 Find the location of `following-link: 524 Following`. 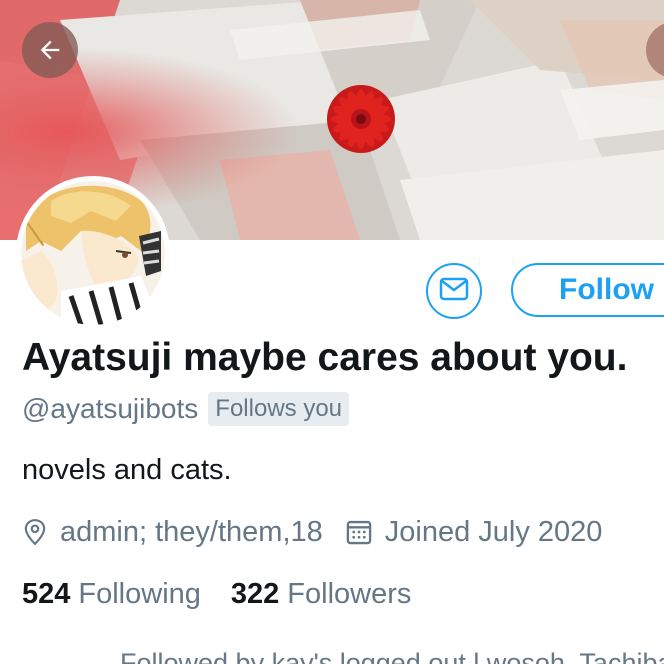

following-link: 524 Following is located at coordinates (111, 594).